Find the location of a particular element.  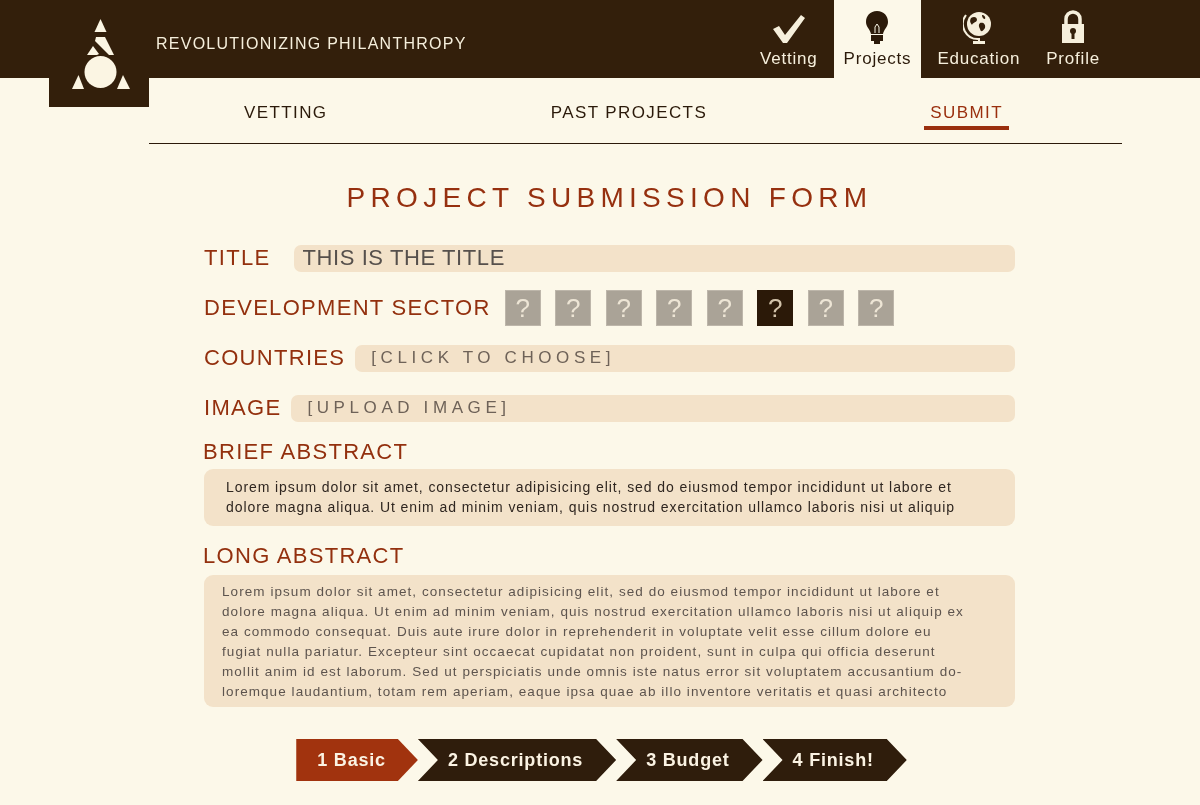

field-label: TITLE is located at coordinates (237, 258).